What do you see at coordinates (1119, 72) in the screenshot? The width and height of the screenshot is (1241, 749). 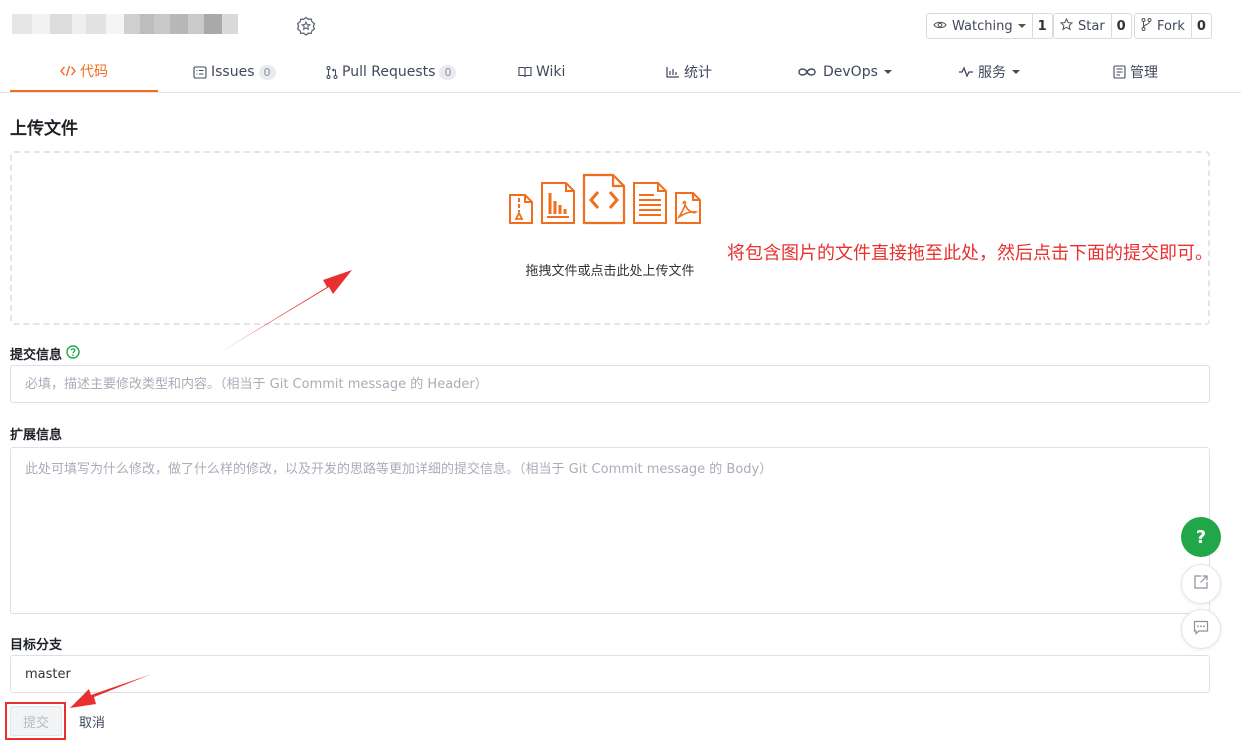 I see `manage-icon` at bounding box center [1119, 72].